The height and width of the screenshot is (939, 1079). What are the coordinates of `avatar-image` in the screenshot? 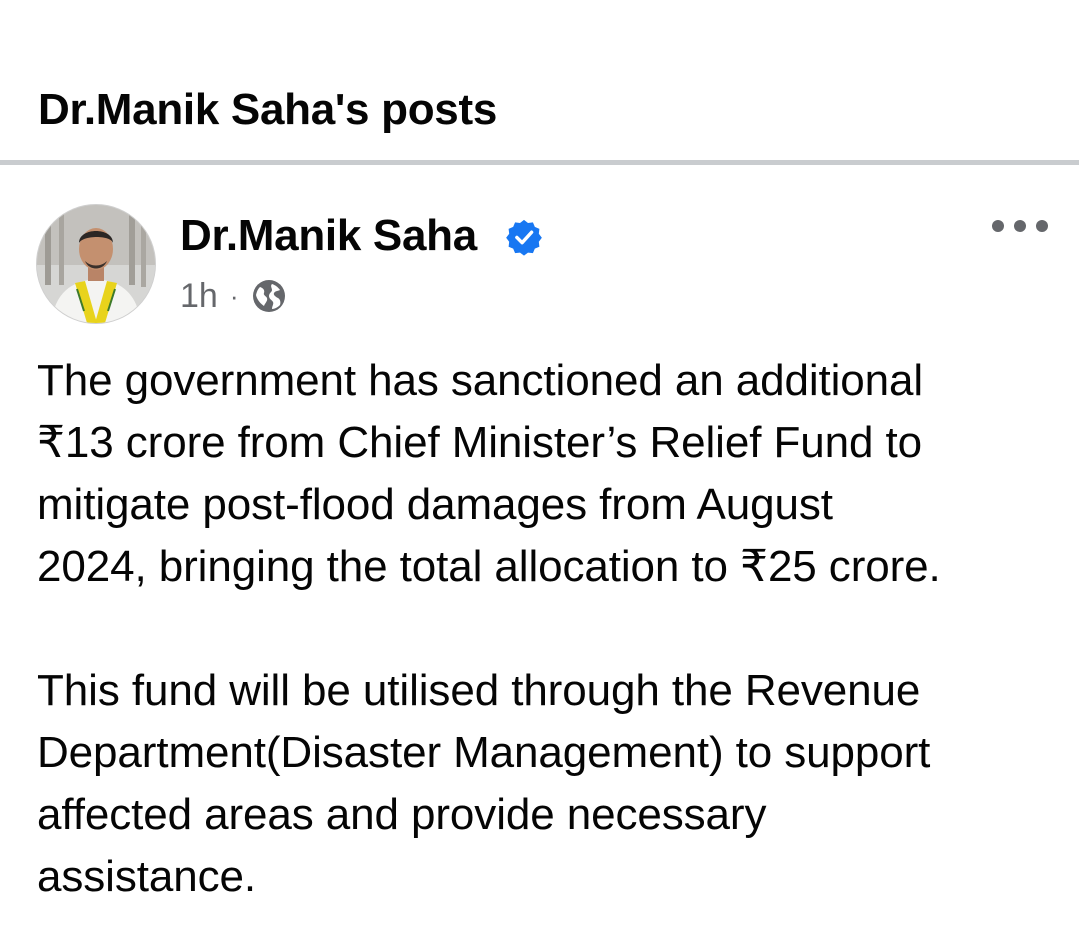 It's located at (96, 264).